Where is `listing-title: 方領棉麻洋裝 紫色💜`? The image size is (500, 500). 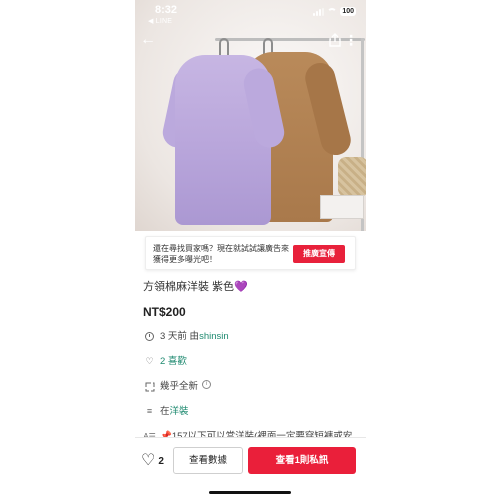 listing-title: 方領棉麻洋裝 紫色💜 is located at coordinates (250, 287).